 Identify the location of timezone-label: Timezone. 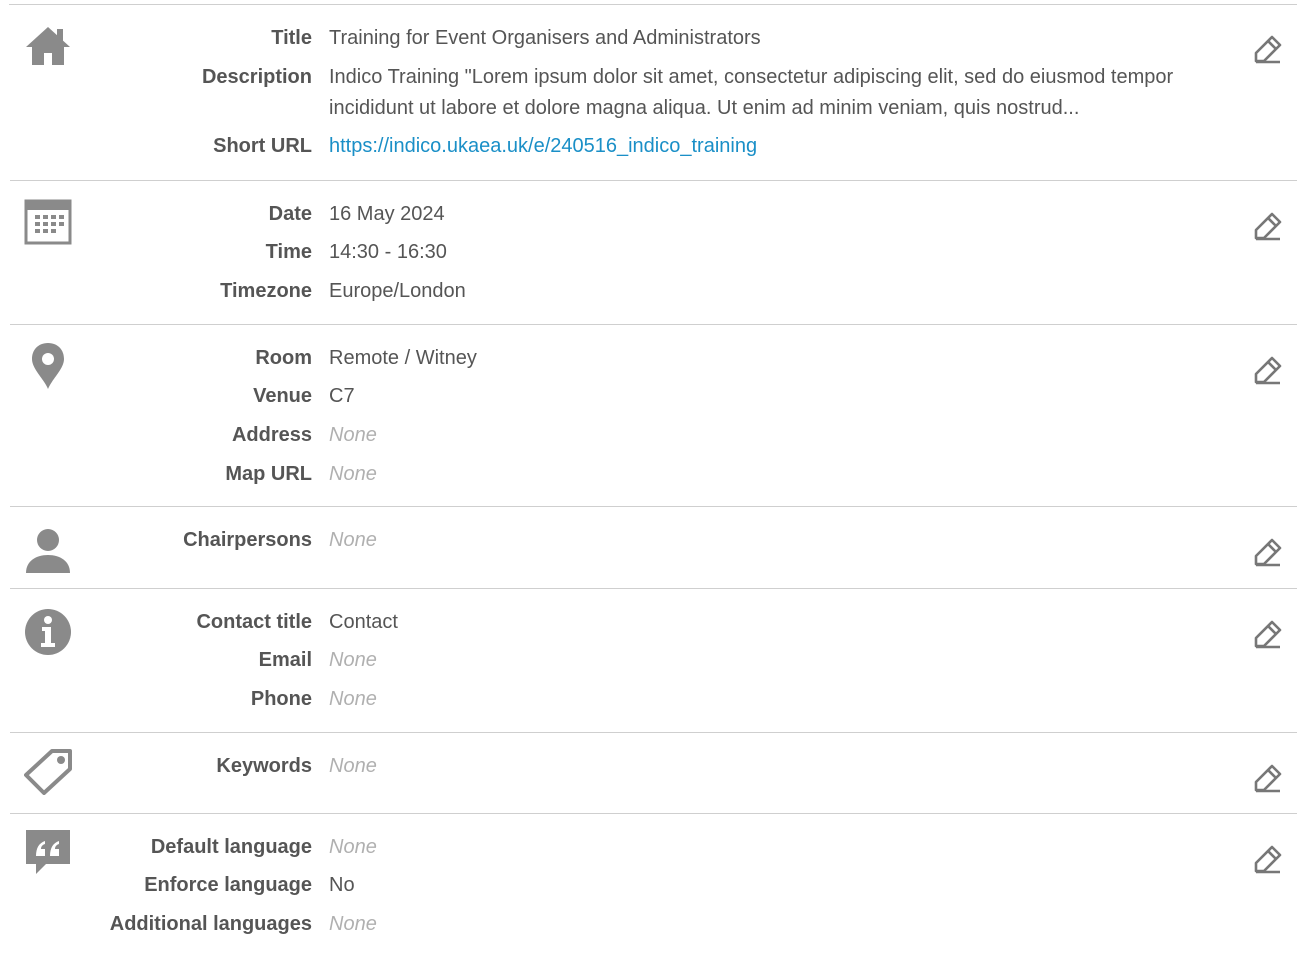
(266, 291).